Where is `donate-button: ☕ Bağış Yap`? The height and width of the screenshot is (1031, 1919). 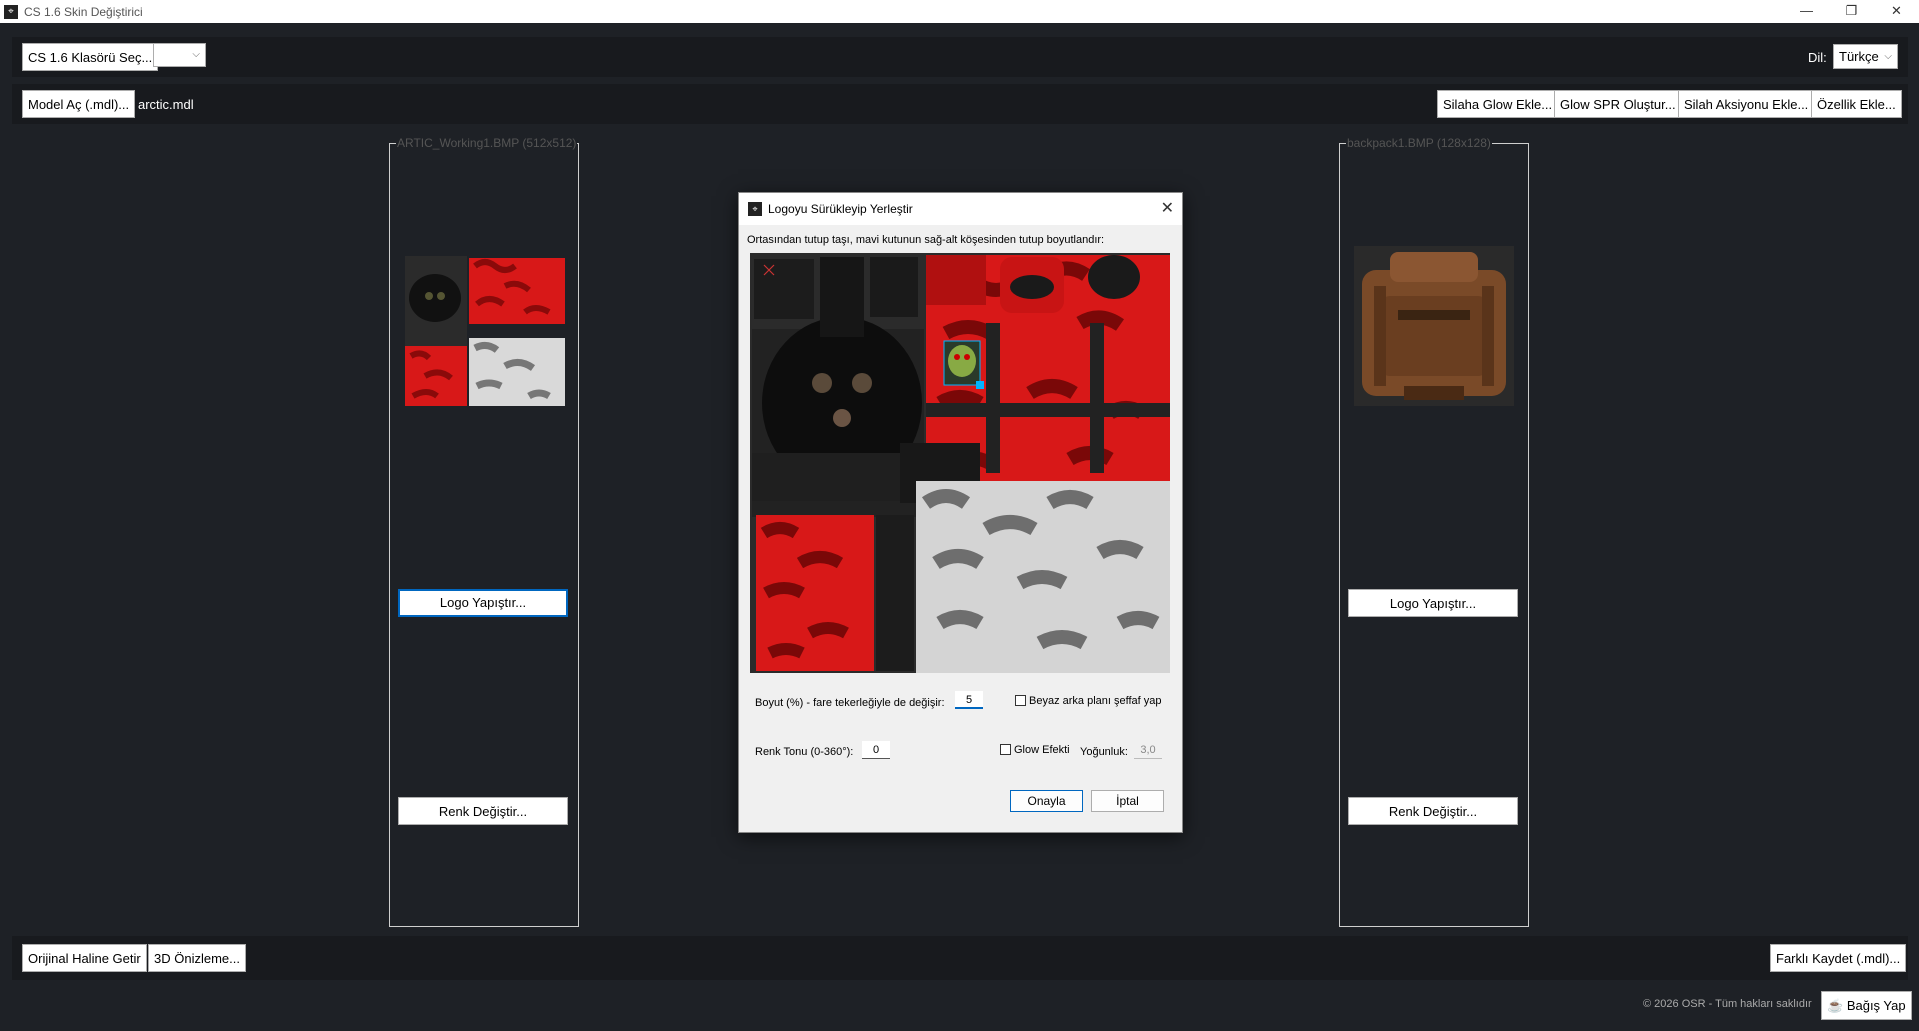 donate-button: ☕ Bağış Yap is located at coordinates (1866, 1005).